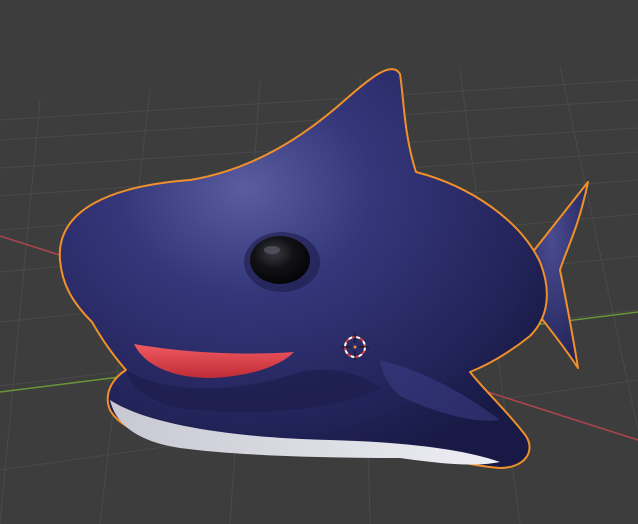 This screenshot has height=524, width=638. What do you see at coordinates (272, 250) in the screenshot?
I see `eye-highlight` at bounding box center [272, 250].